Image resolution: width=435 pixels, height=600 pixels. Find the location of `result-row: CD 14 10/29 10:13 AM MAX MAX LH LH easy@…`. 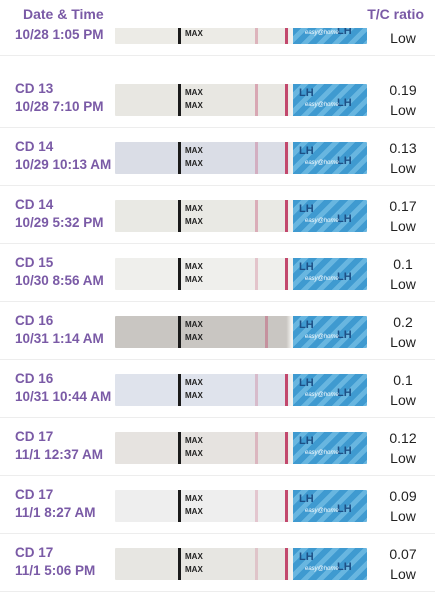

result-row: CD 14 10/29 10:13 AM MAX MAX LH LH easy@… is located at coordinates (217, 157).